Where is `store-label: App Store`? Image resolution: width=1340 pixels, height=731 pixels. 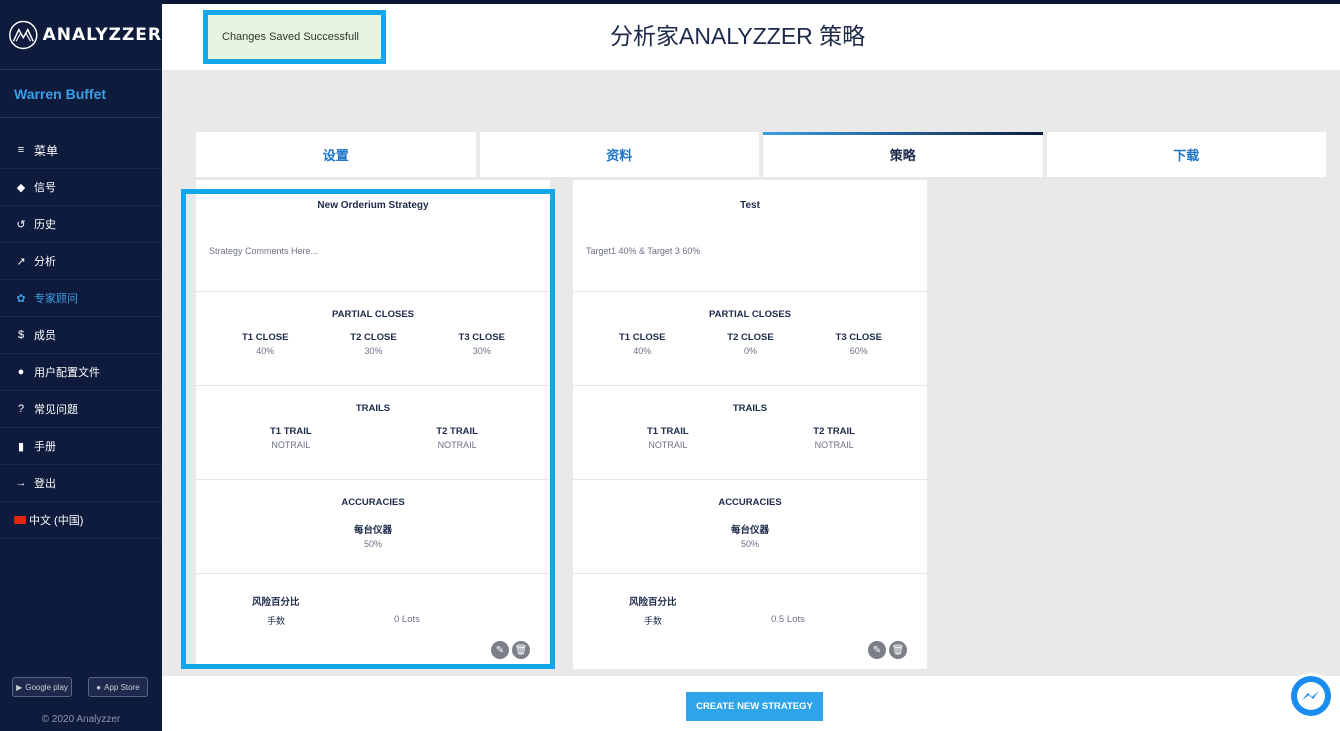
store-label: App Store is located at coordinates (122, 687).